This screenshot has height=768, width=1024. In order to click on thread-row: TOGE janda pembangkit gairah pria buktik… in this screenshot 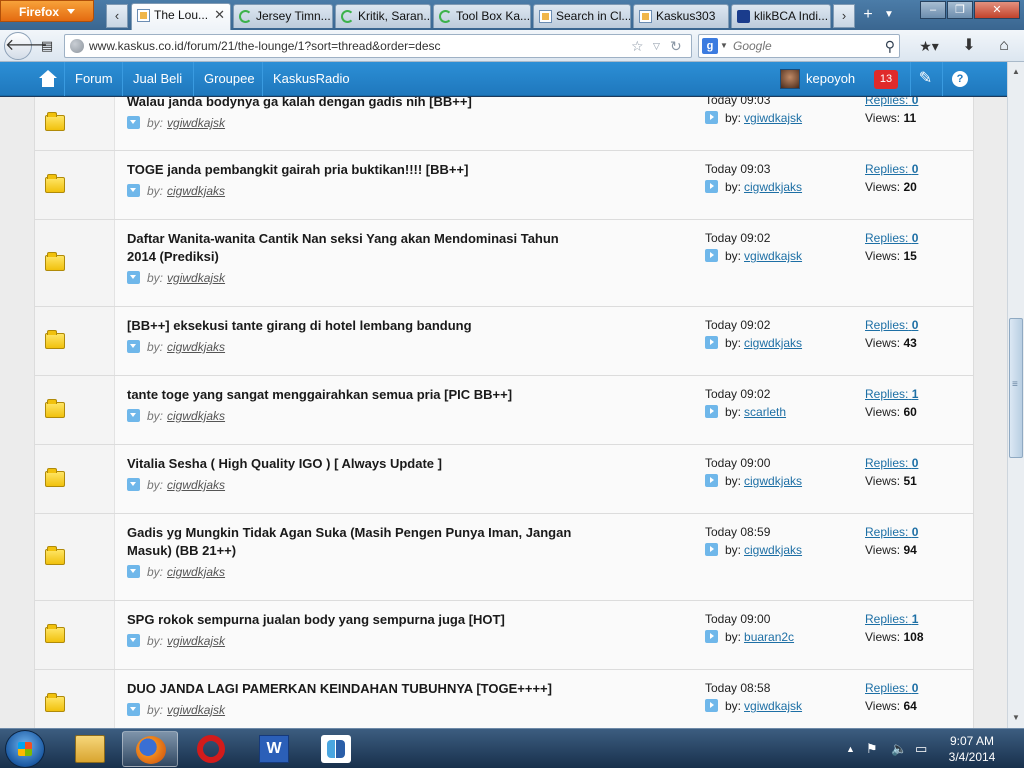, I will do `click(504, 185)`.